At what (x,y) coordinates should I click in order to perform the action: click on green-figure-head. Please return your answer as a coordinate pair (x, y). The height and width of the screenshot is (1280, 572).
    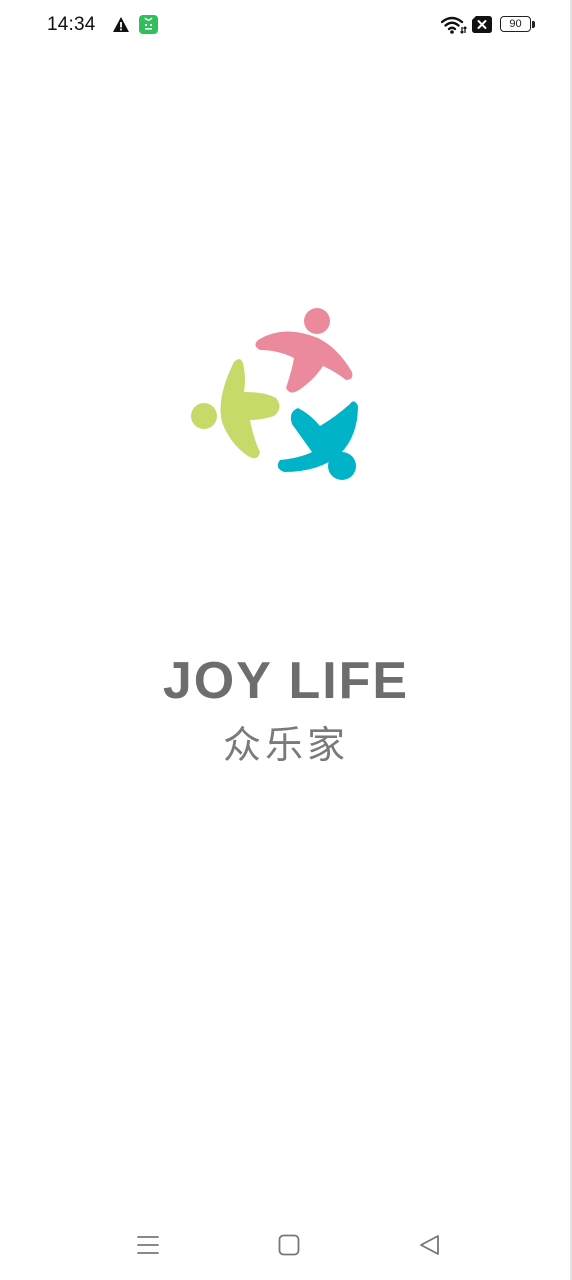
    Looking at the image, I should click on (204, 416).